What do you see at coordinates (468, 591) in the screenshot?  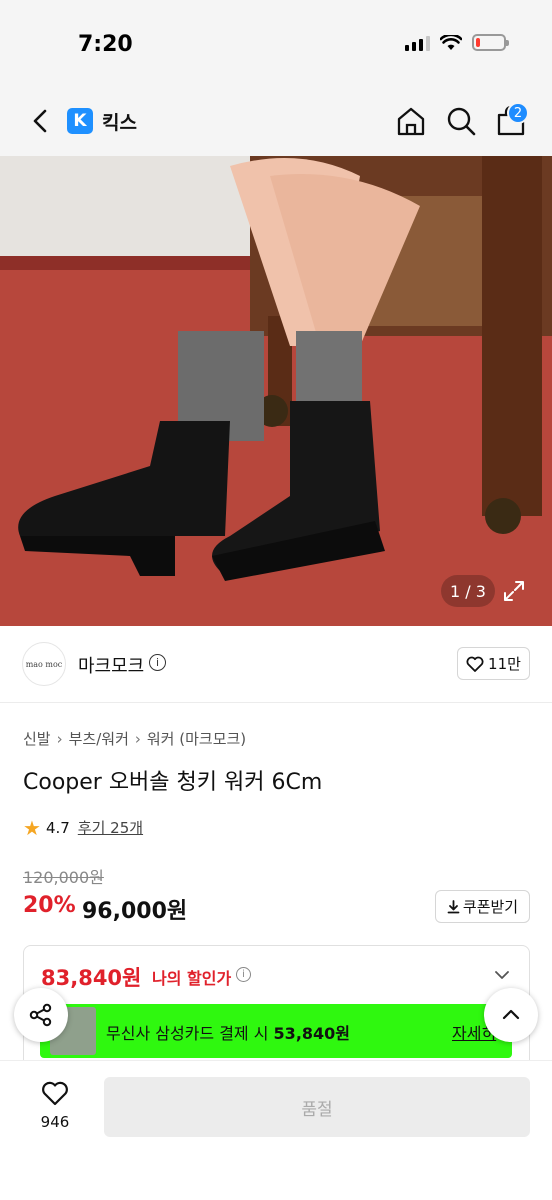 I see `image-counter: 1 / 3` at bounding box center [468, 591].